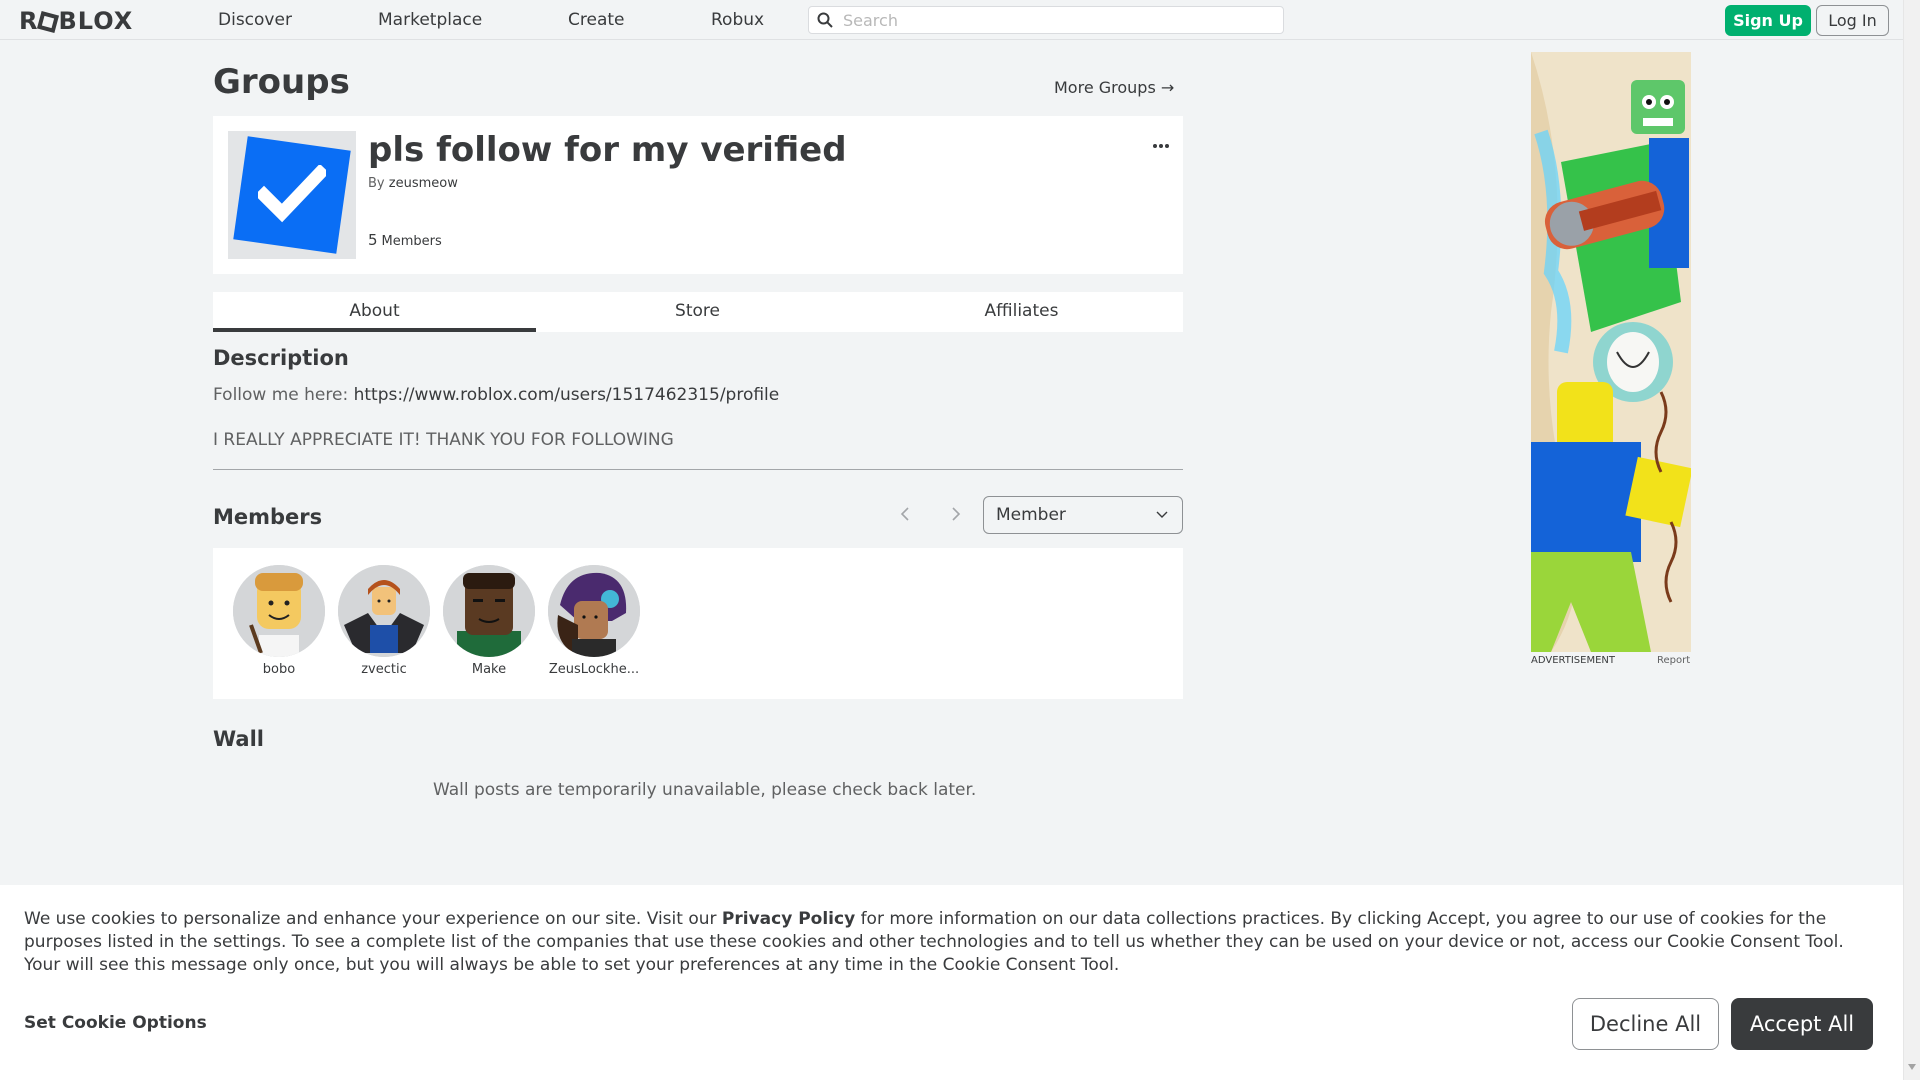 Image resolution: width=1920 pixels, height=1080 pixels. What do you see at coordinates (238, 739) in the screenshot?
I see `wall-heading: Wall` at bounding box center [238, 739].